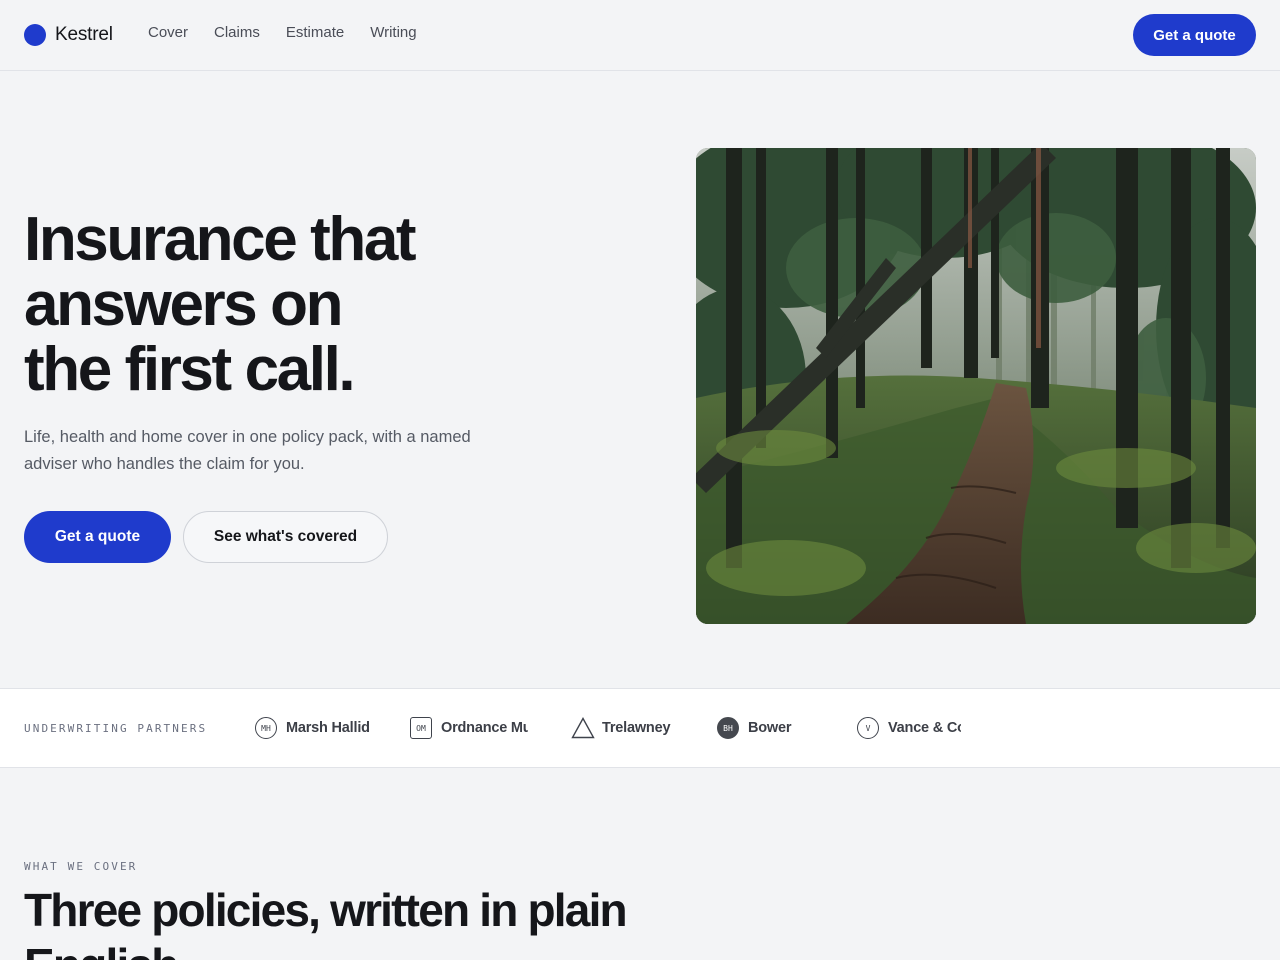  What do you see at coordinates (924, 728) in the screenshot?
I see `partner-name: Vance & Co` at bounding box center [924, 728].